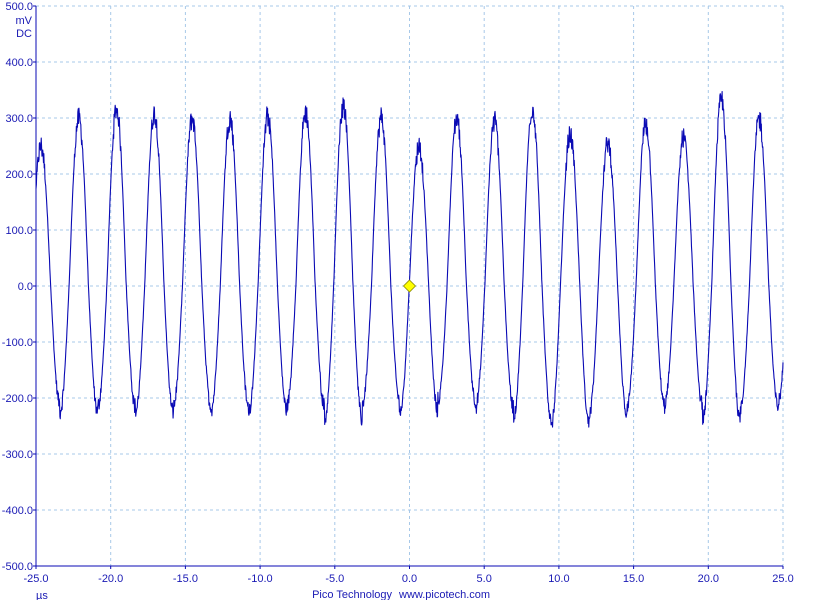  I want to click on y-tick-label: -300.0, so click(17, 455).